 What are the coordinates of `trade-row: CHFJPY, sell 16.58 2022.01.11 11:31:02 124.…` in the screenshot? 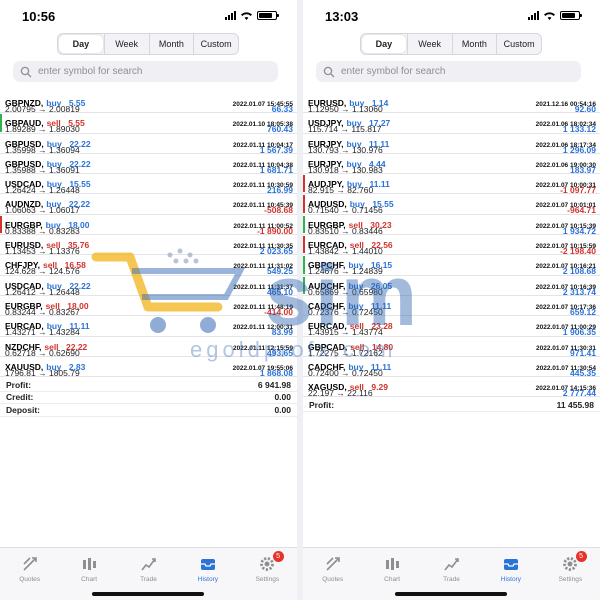 It's located at (148, 265).